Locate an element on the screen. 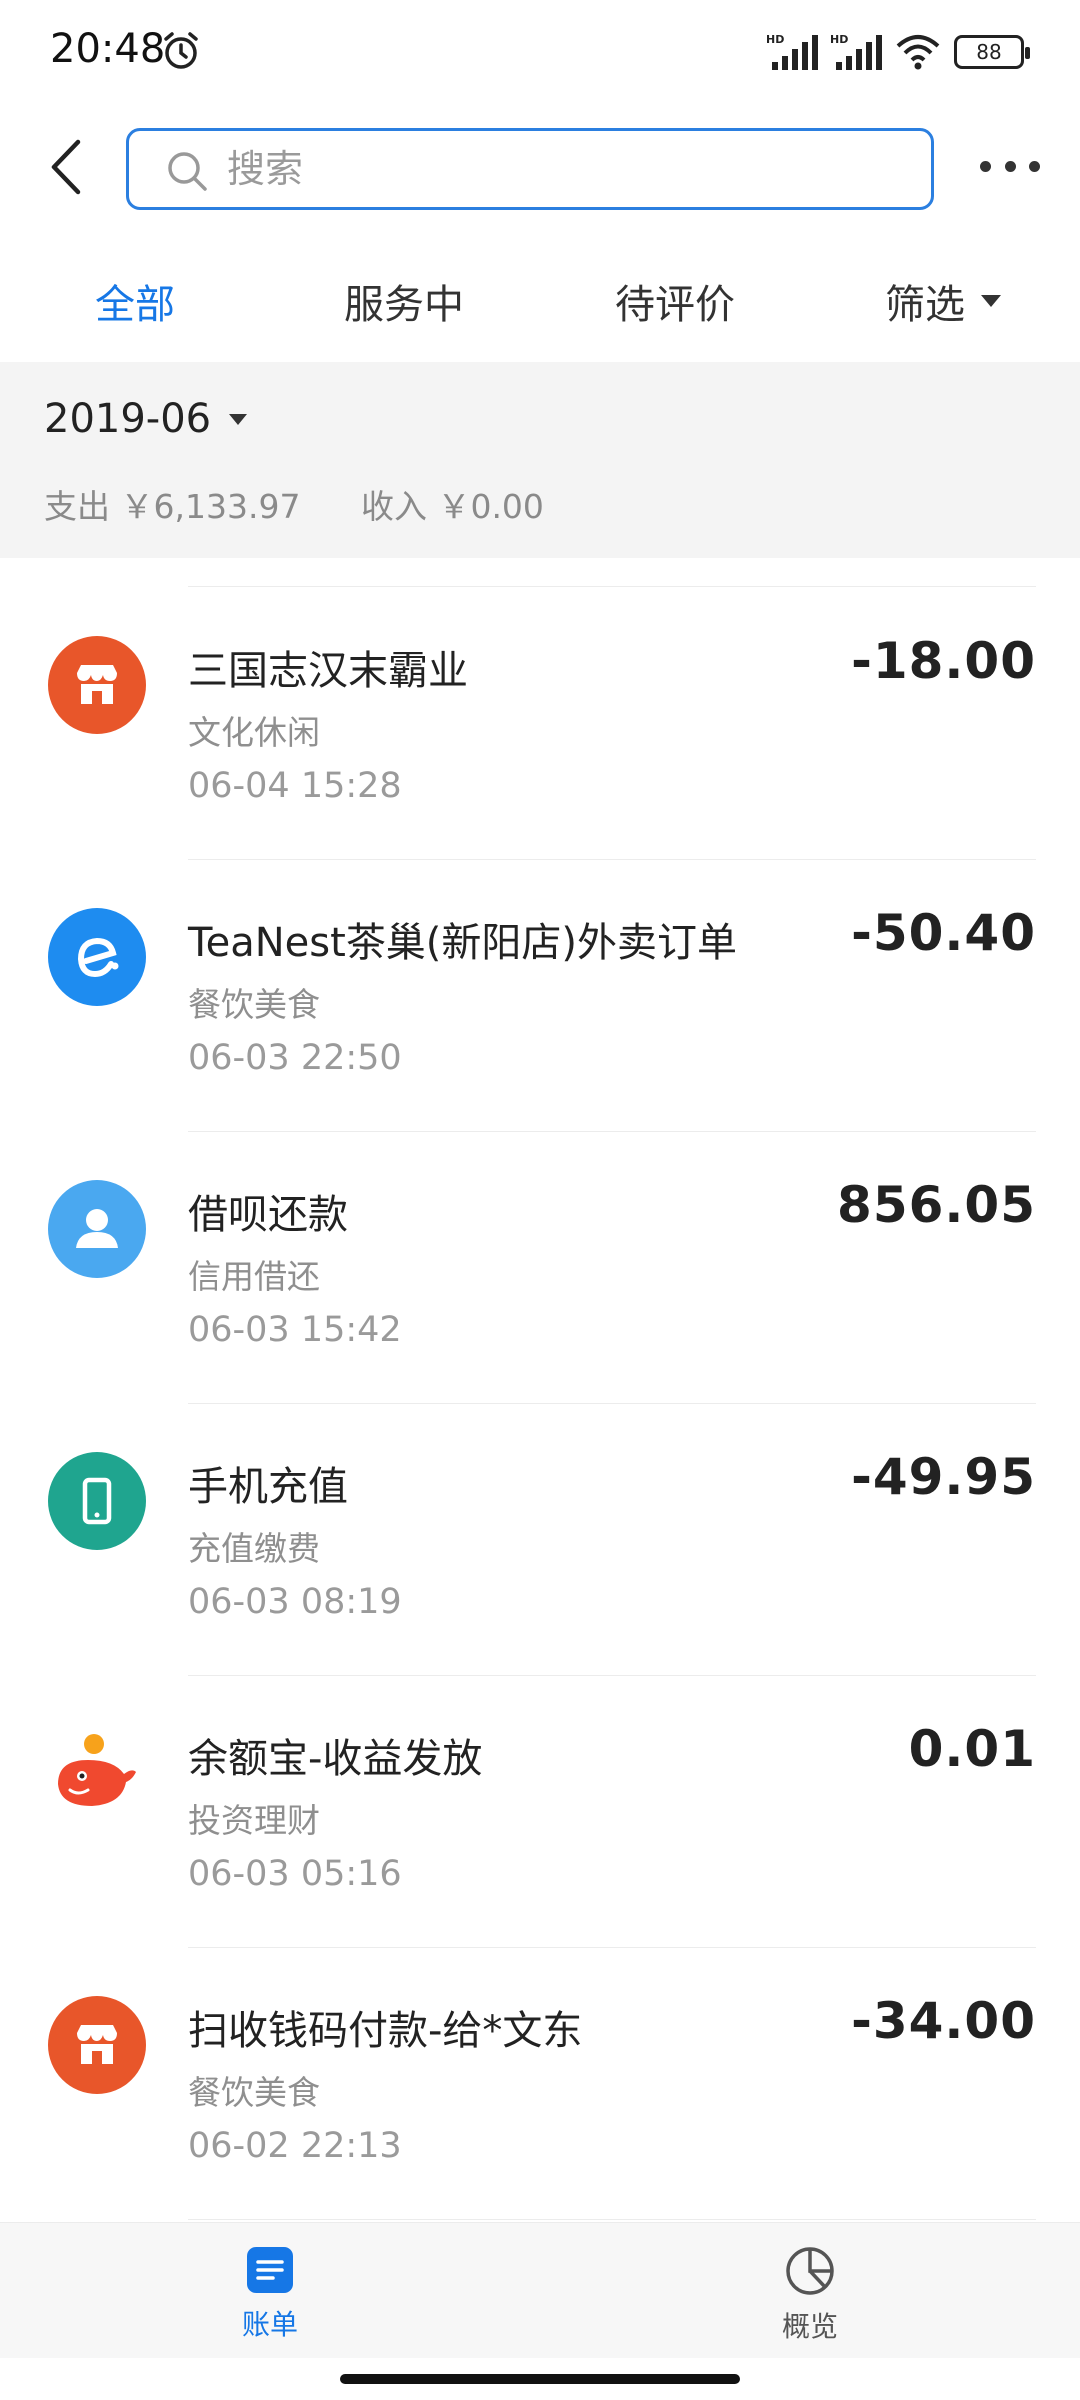 The image size is (1080, 2400). transaction-category: 投资理财 is located at coordinates (254, 1820).